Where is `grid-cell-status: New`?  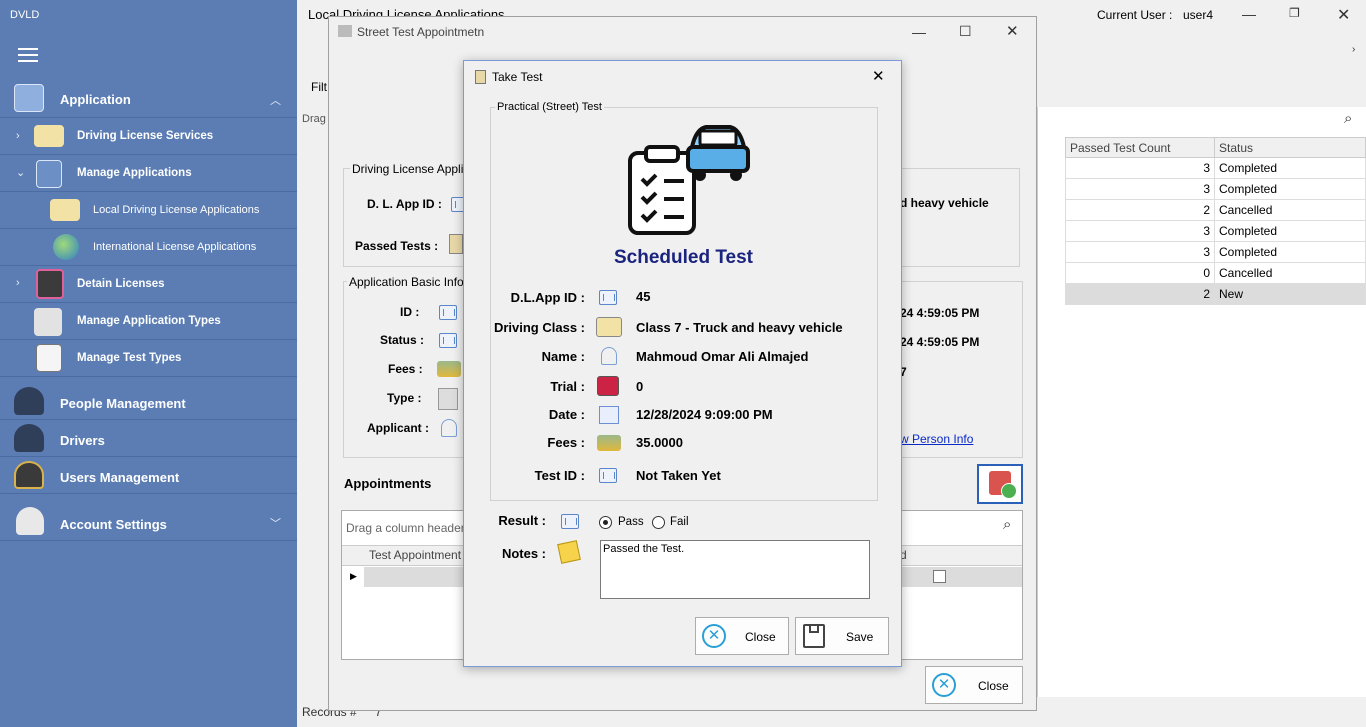
grid-cell-status: New is located at coordinates (1290, 294).